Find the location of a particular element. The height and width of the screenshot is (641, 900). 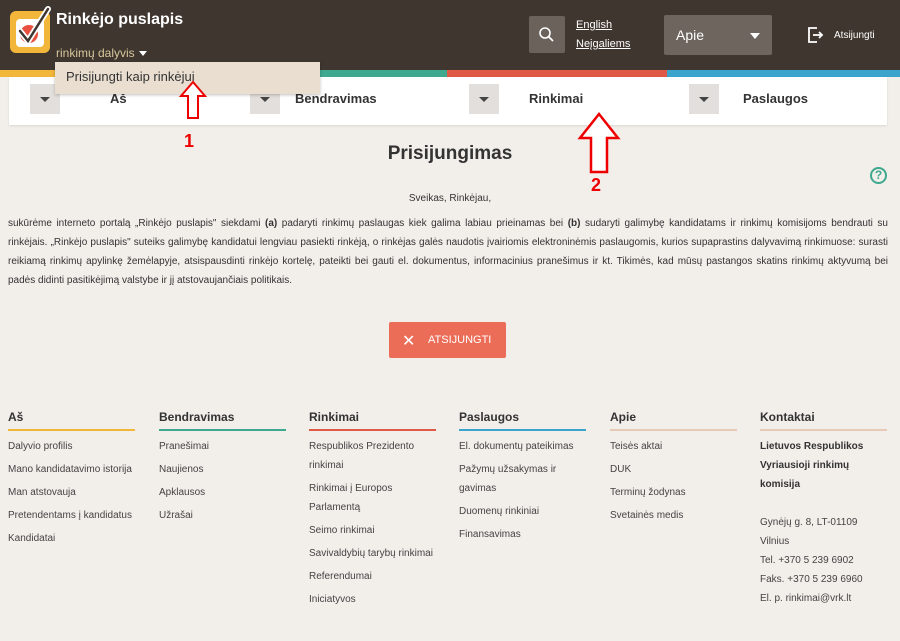

site-logo is located at coordinates (30, 29).